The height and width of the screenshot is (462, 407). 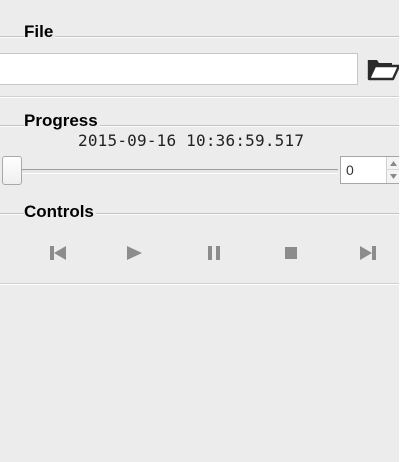 What do you see at coordinates (60, 211) in the screenshot?
I see `controls-group-title: Controls` at bounding box center [60, 211].